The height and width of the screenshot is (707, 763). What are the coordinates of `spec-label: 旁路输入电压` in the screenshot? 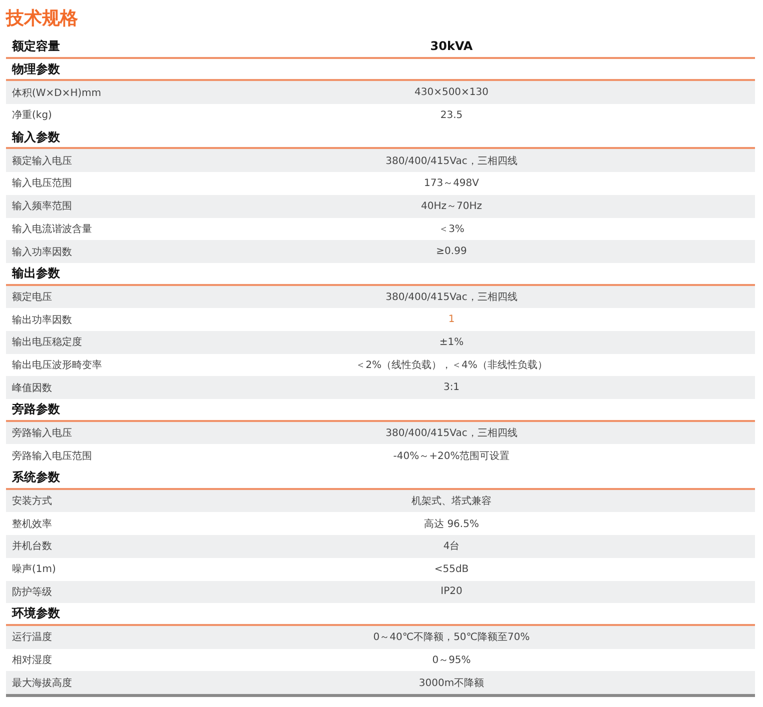 It's located at (42, 433).